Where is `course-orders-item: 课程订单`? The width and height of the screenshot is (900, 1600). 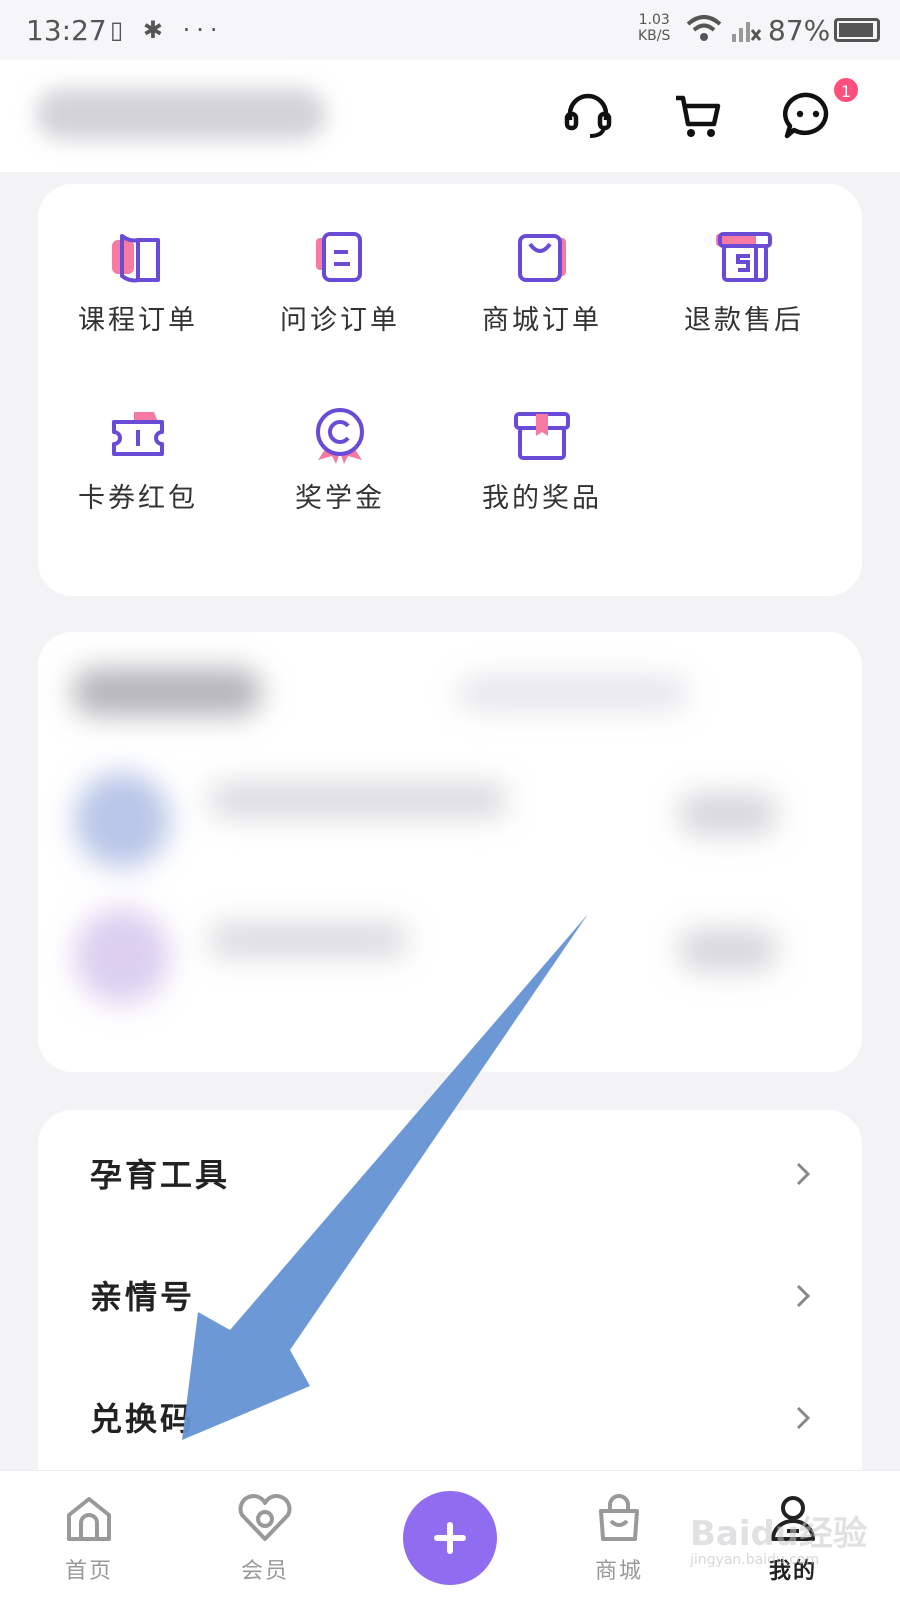 course-orders-item: 课程订单 is located at coordinates (138, 303).